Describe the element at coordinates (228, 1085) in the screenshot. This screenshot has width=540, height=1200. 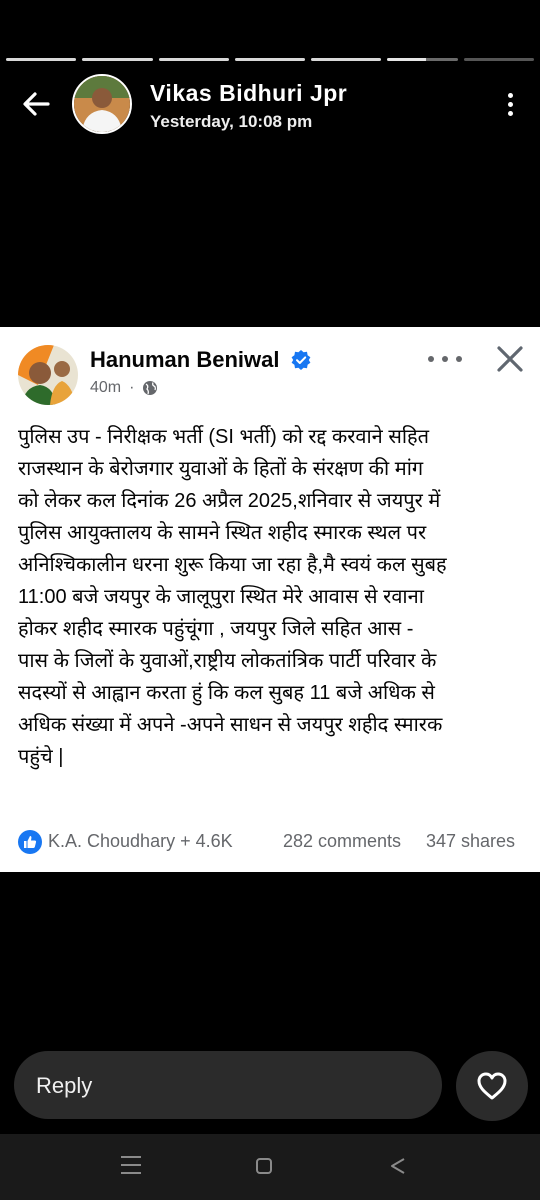
I see `reply-input: Reply` at that location.